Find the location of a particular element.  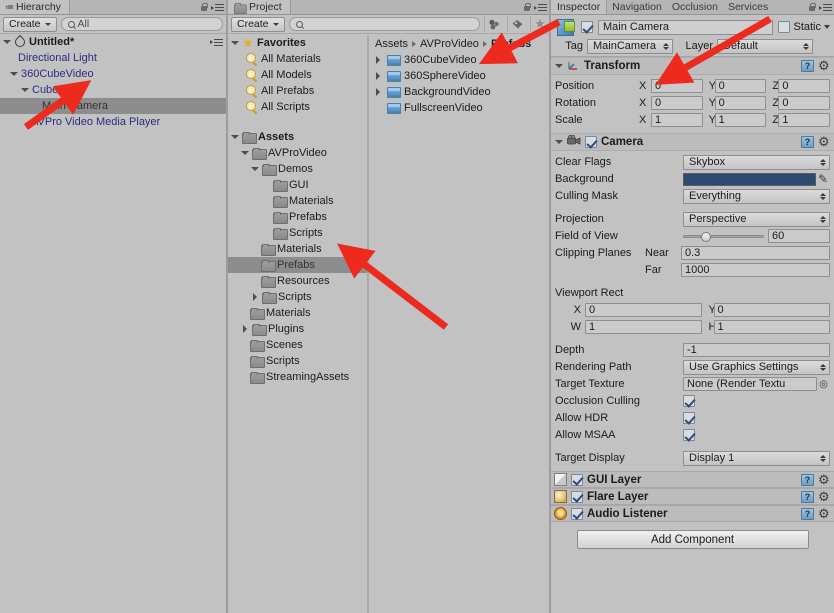

favorites-item-all-prefabs: All Prefabs is located at coordinates (297, 91).